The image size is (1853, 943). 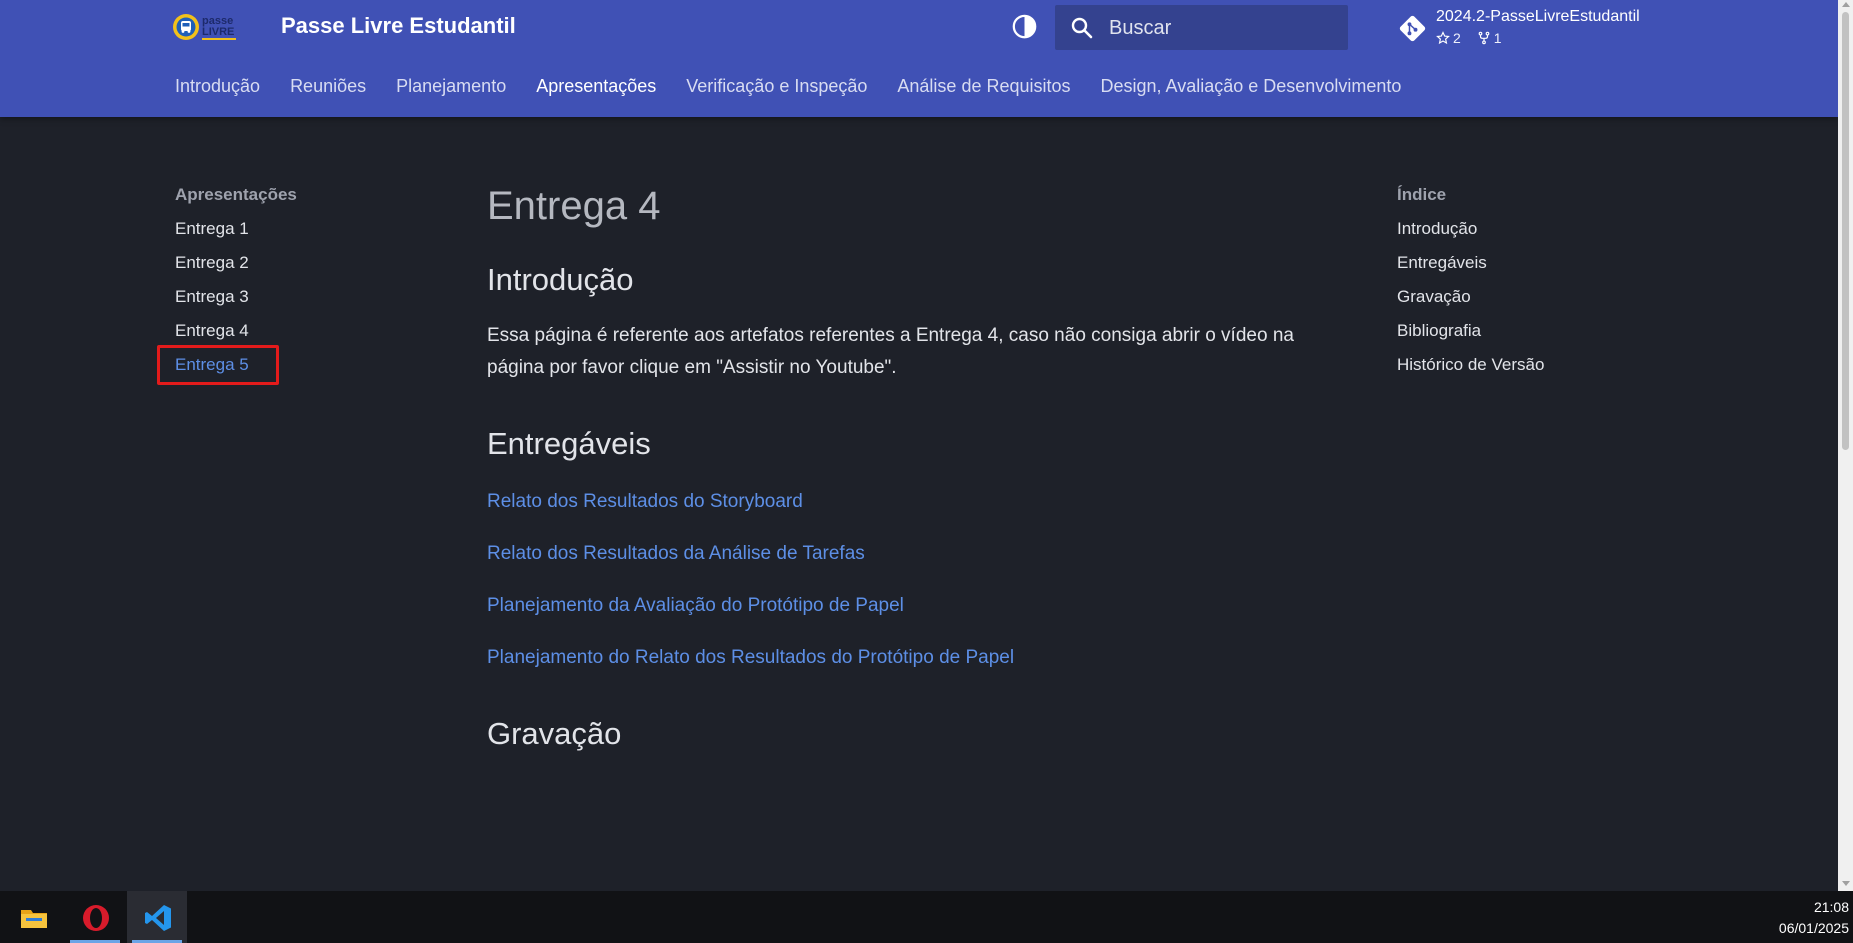 I want to click on toc-item-introducao: Introdução, so click(x=1527, y=234).